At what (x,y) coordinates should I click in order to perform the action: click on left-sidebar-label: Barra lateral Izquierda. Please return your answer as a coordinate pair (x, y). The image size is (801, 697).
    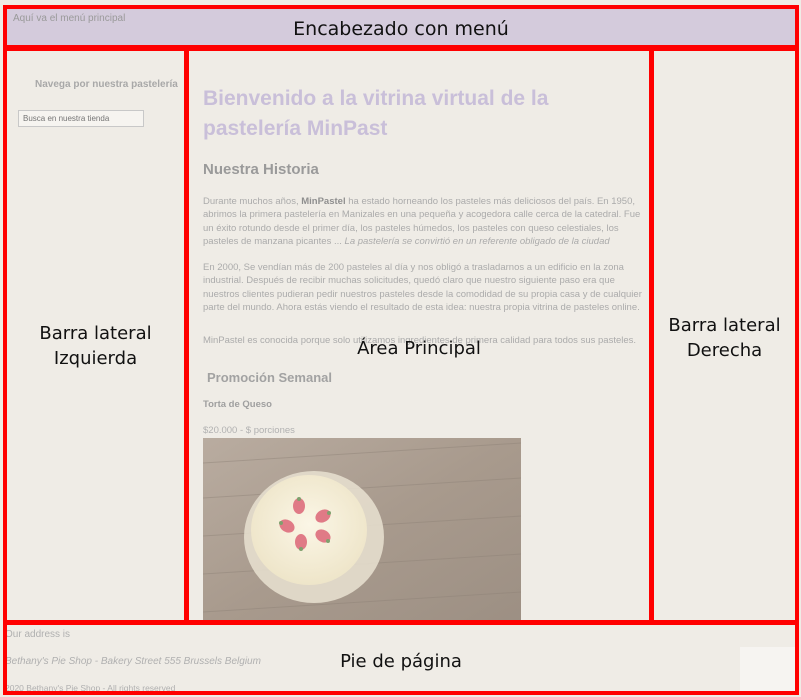
    Looking at the image, I should click on (95, 346).